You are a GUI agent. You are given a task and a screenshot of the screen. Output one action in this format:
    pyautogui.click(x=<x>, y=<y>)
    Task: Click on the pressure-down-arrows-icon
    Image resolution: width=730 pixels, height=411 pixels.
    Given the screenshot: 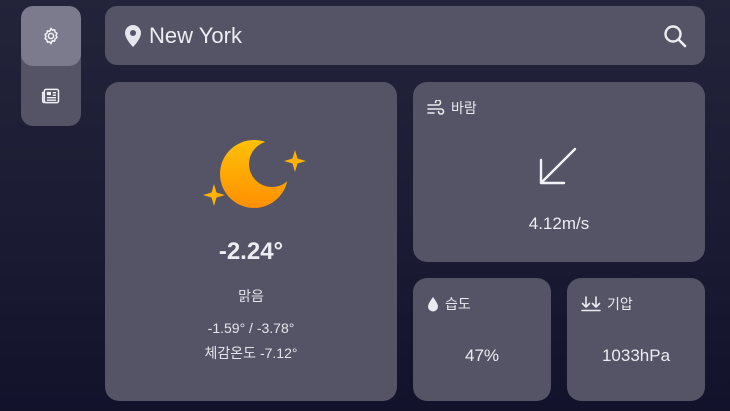 What is the action you would take?
    pyautogui.click(x=591, y=304)
    